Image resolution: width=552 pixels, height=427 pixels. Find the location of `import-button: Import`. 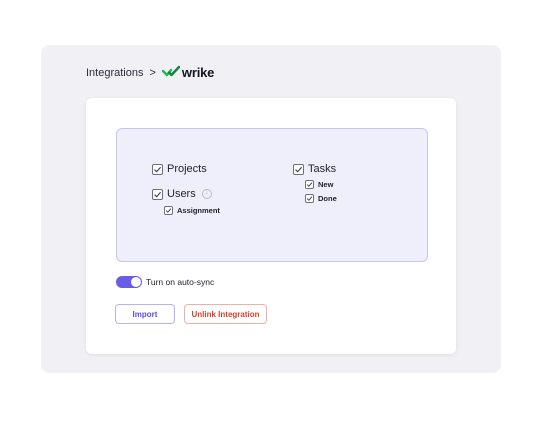

import-button: Import is located at coordinates (145, 314).